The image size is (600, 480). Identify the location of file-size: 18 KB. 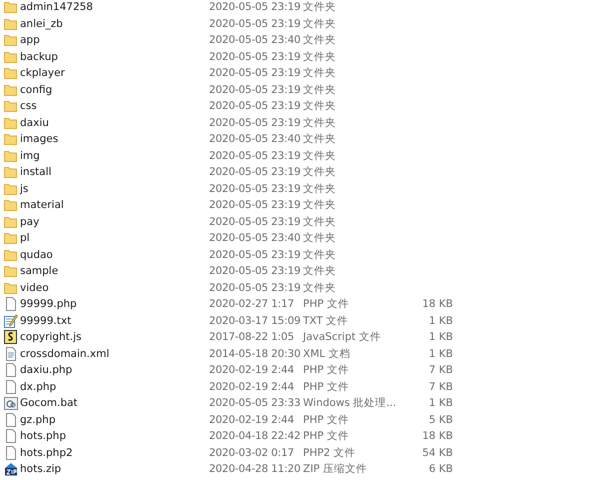
(437, 436).